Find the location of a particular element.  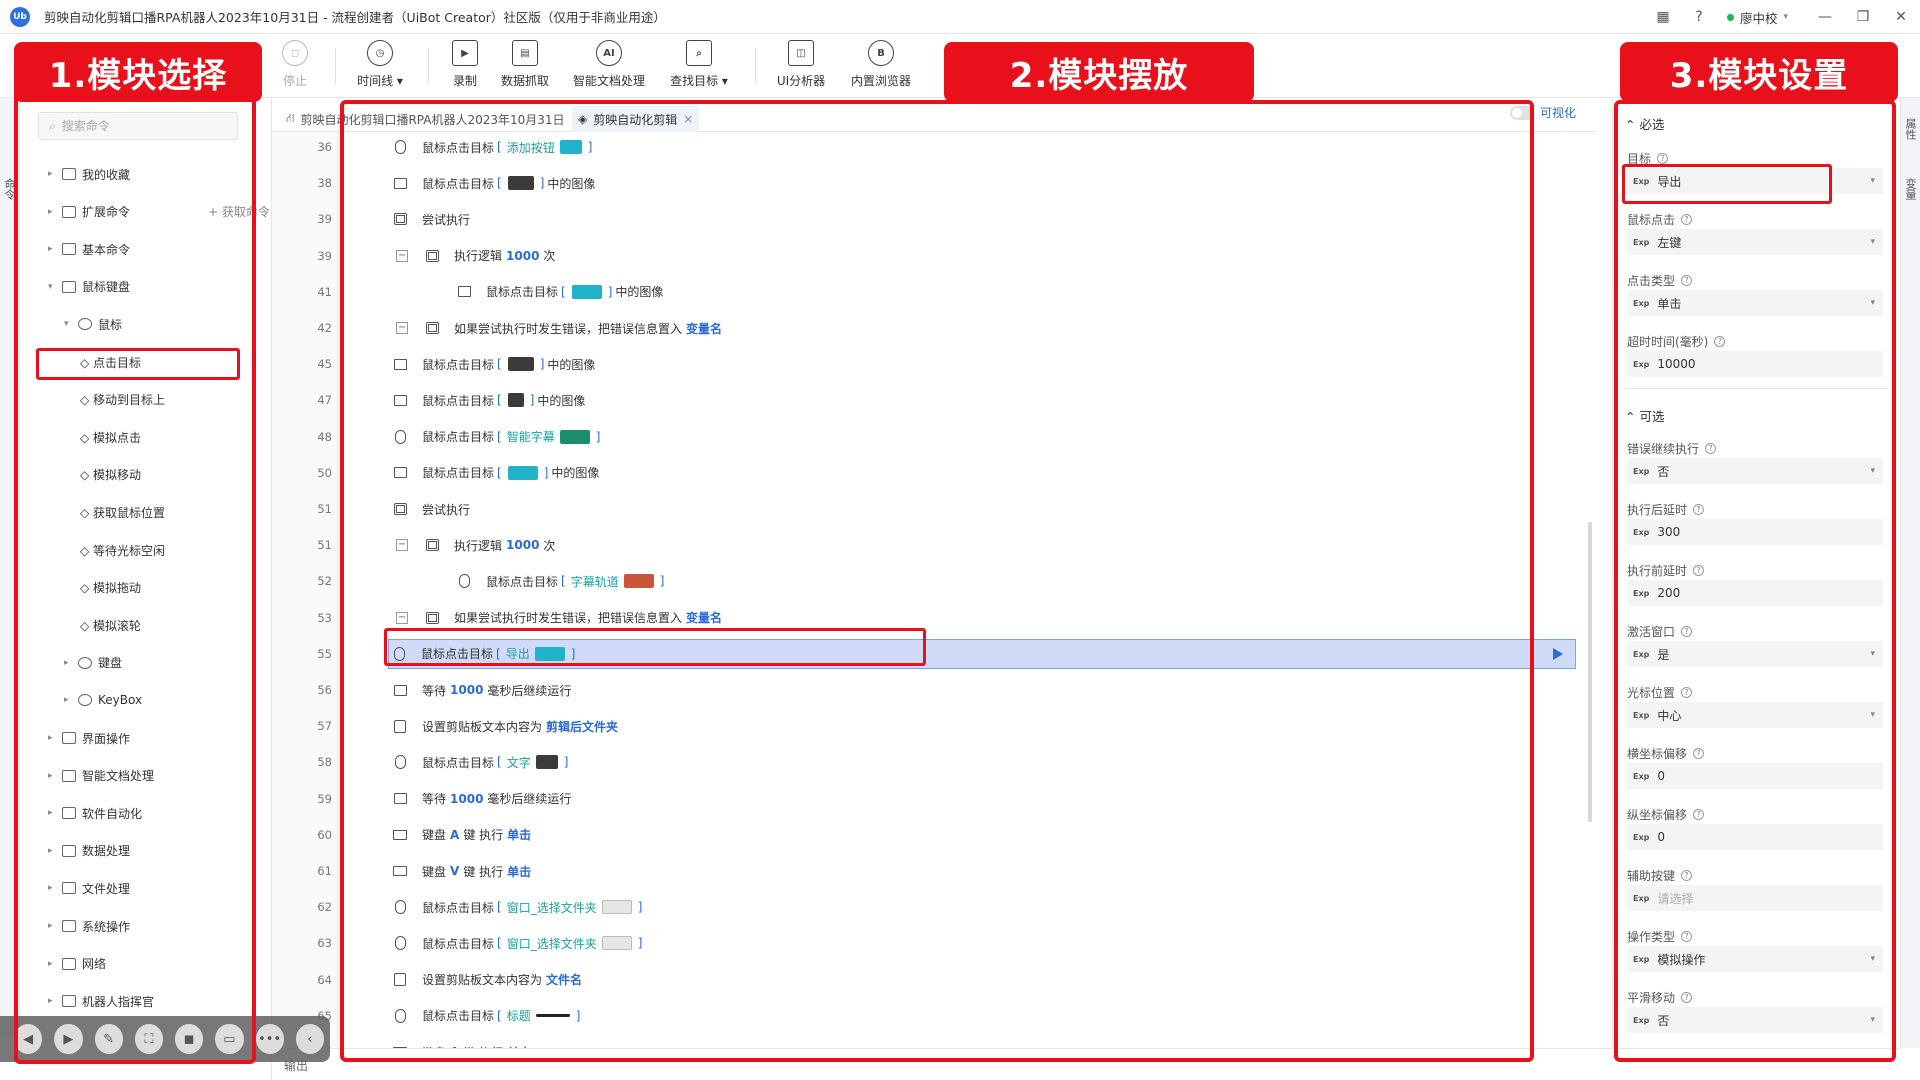

record-icon: ▶ is located at coordinates (465, 53).